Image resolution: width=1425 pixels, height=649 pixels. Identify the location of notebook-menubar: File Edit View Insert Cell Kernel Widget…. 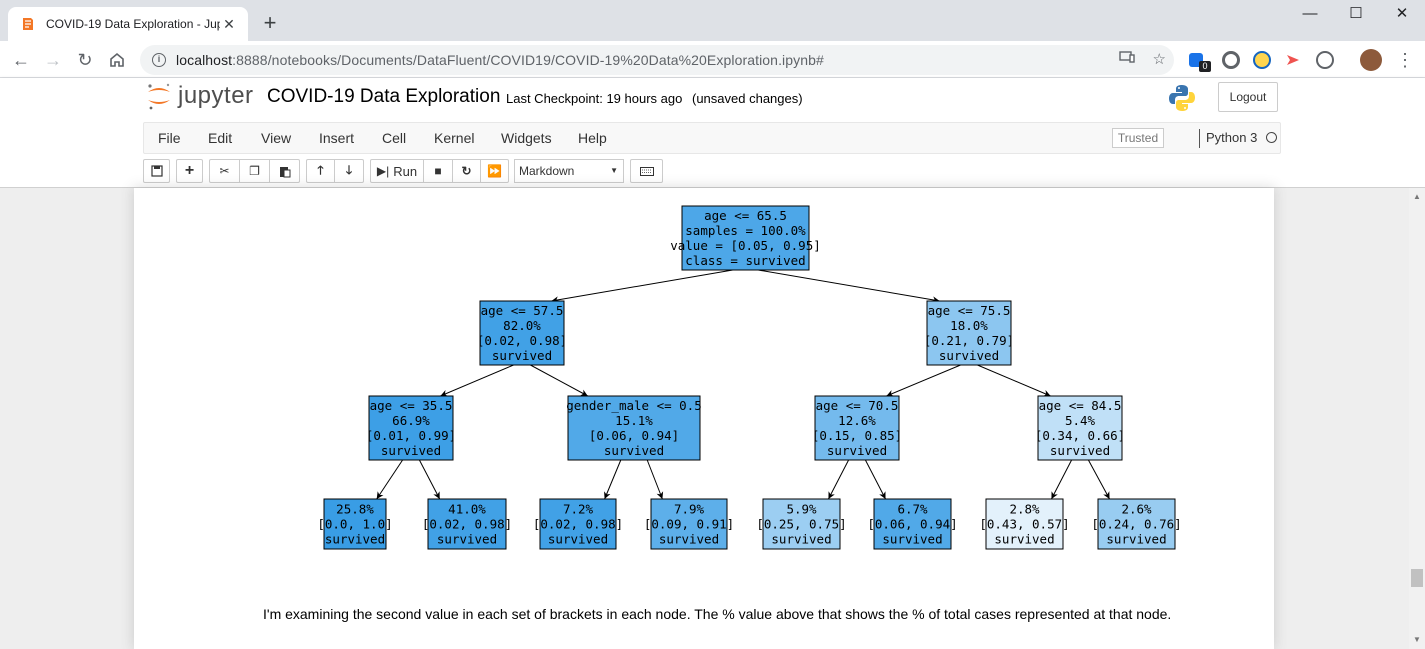
(712, 138).